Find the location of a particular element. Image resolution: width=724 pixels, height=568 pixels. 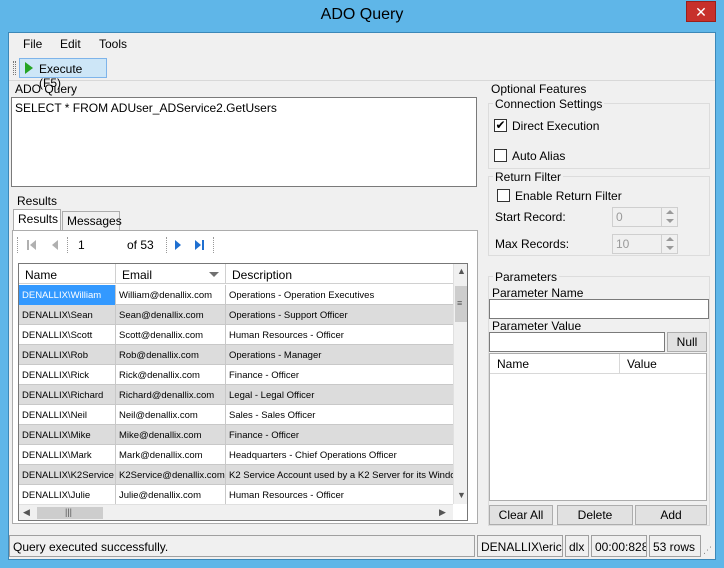

cell-name: DENALLIX\Mark is located at coordinates (67, 455).